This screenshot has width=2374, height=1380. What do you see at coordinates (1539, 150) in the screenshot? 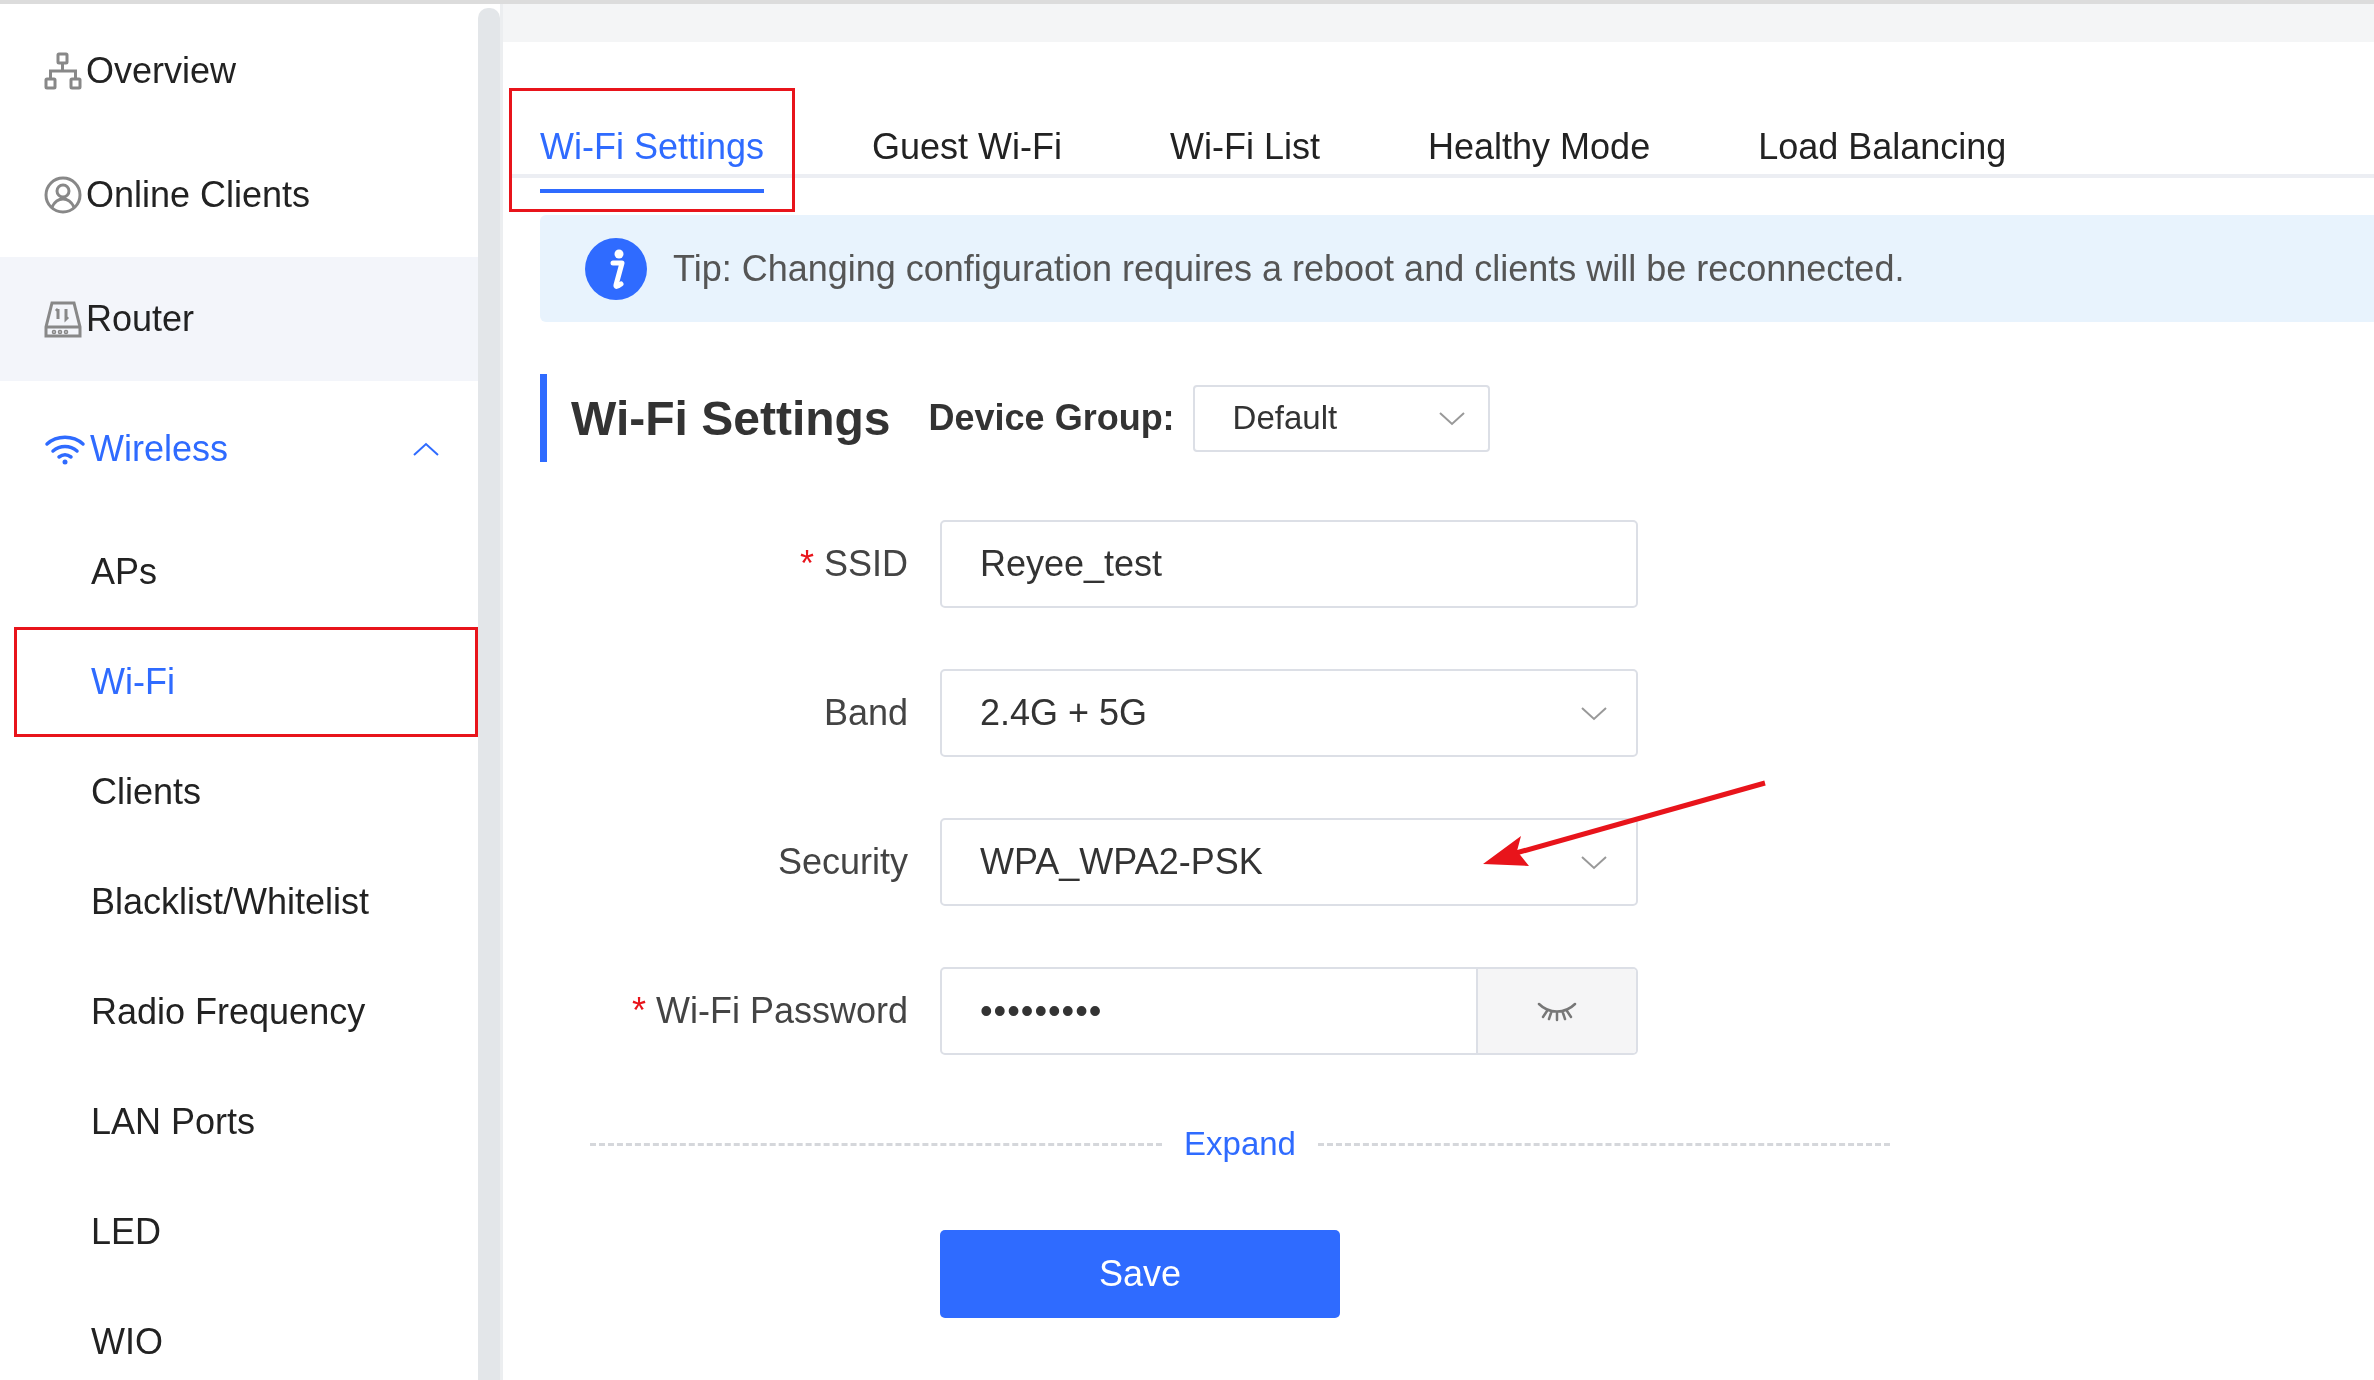
I see `tab: Healthy Mode` at bounding box center [1539, 150].